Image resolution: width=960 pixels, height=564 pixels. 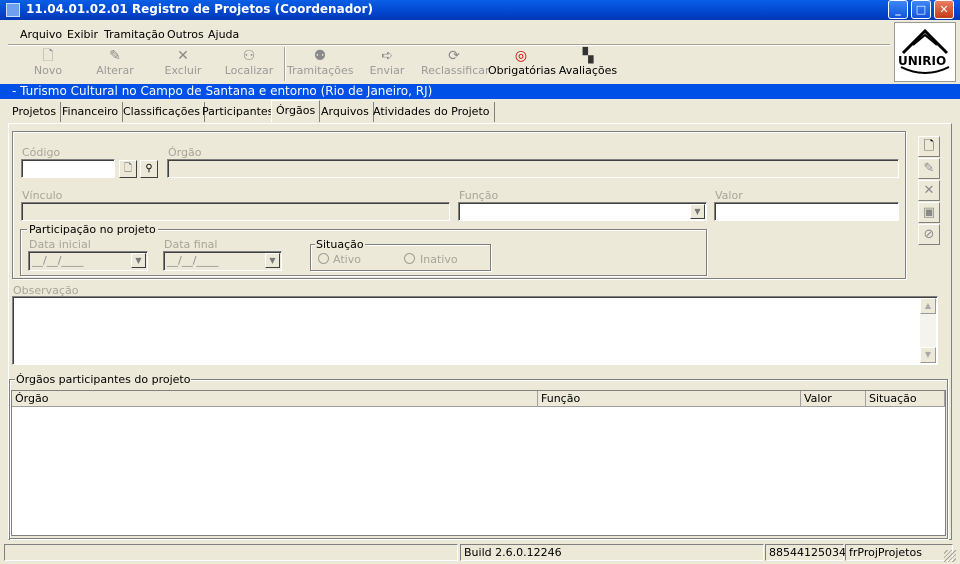 I want to click on observacao-scrollbar: ▲ ▼, so click(x=928, y=330).